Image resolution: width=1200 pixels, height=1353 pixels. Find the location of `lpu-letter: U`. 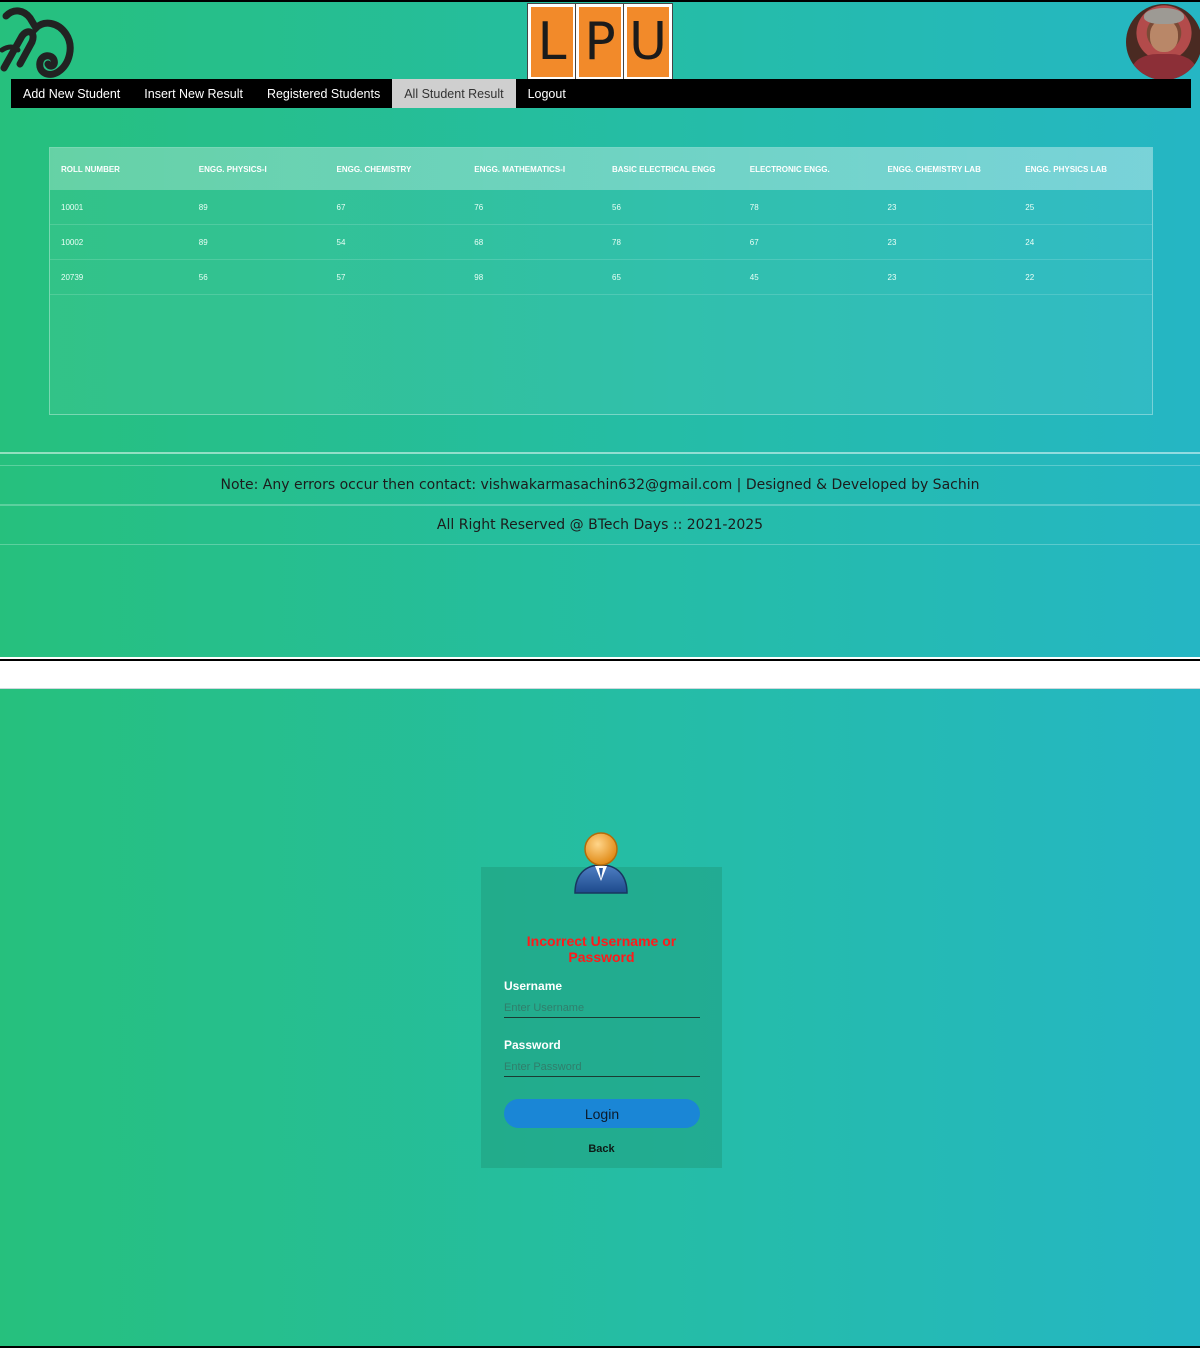

lpu-letter: U is located at coordinates (648, 42).